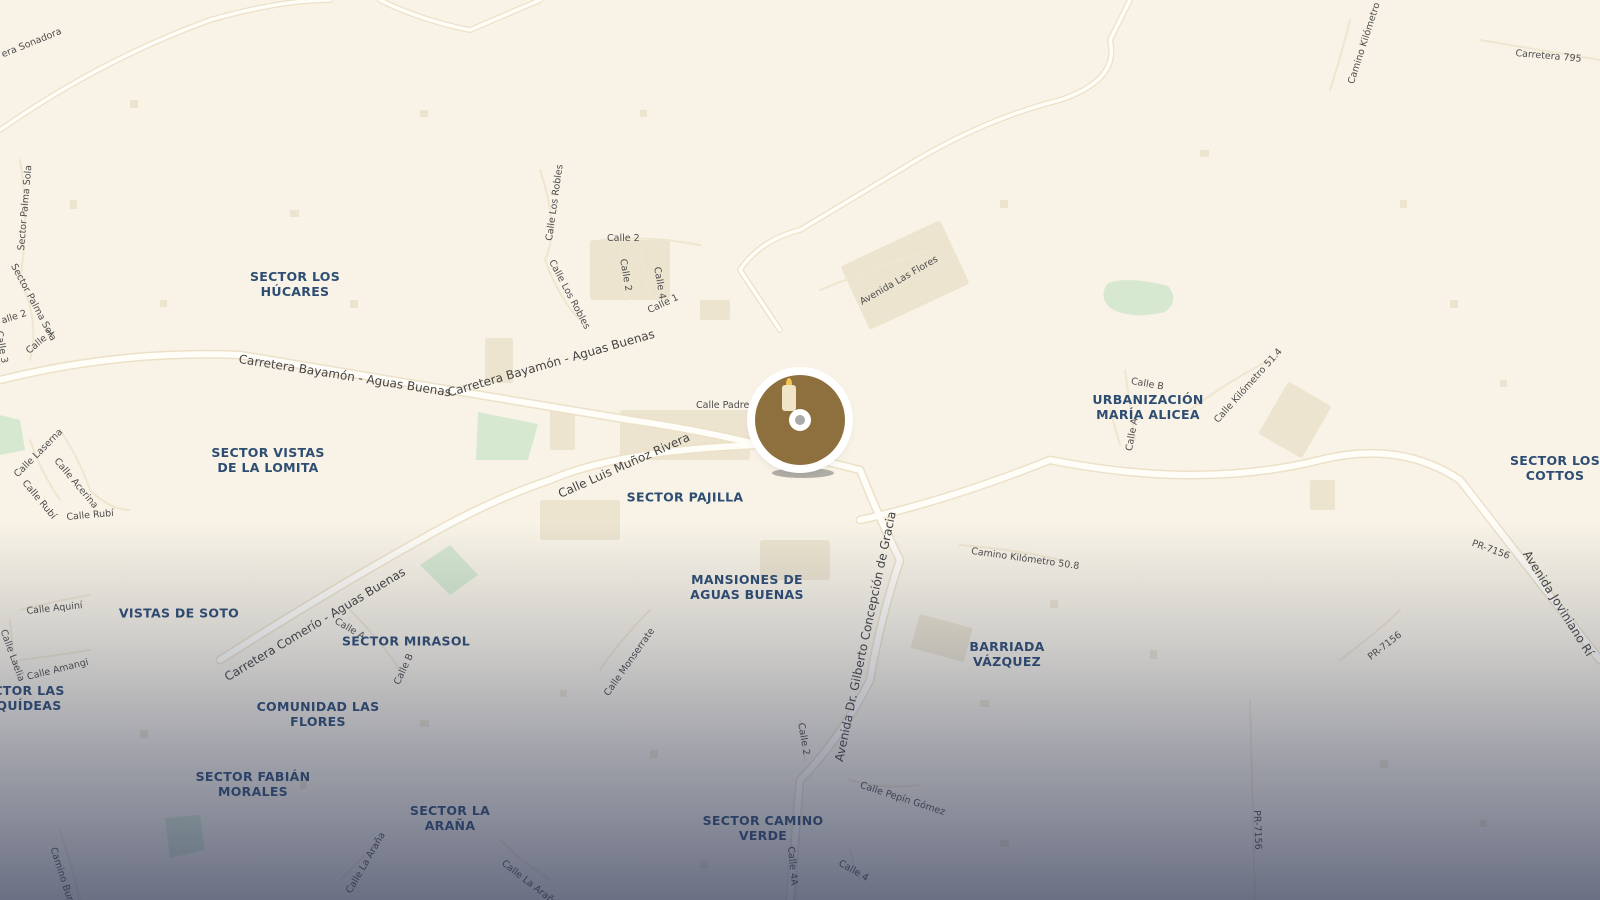  I want to click on area-label: SECTOR PAJILLA, so click(685, 497).